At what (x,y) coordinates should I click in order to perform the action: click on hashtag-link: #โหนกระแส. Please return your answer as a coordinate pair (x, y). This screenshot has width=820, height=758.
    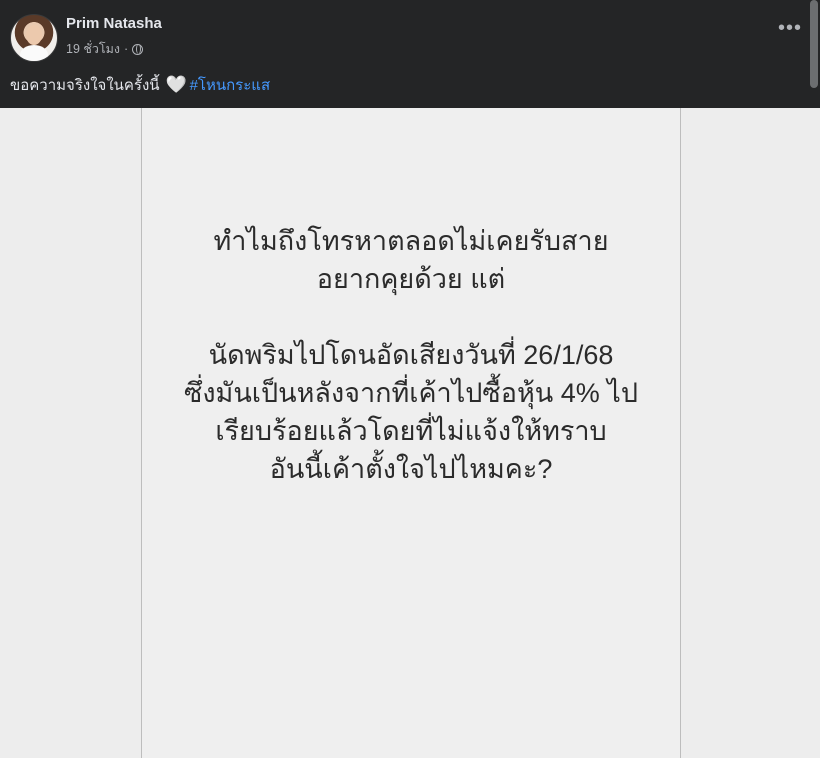
    Looking at the image, I should click on (230, 85).